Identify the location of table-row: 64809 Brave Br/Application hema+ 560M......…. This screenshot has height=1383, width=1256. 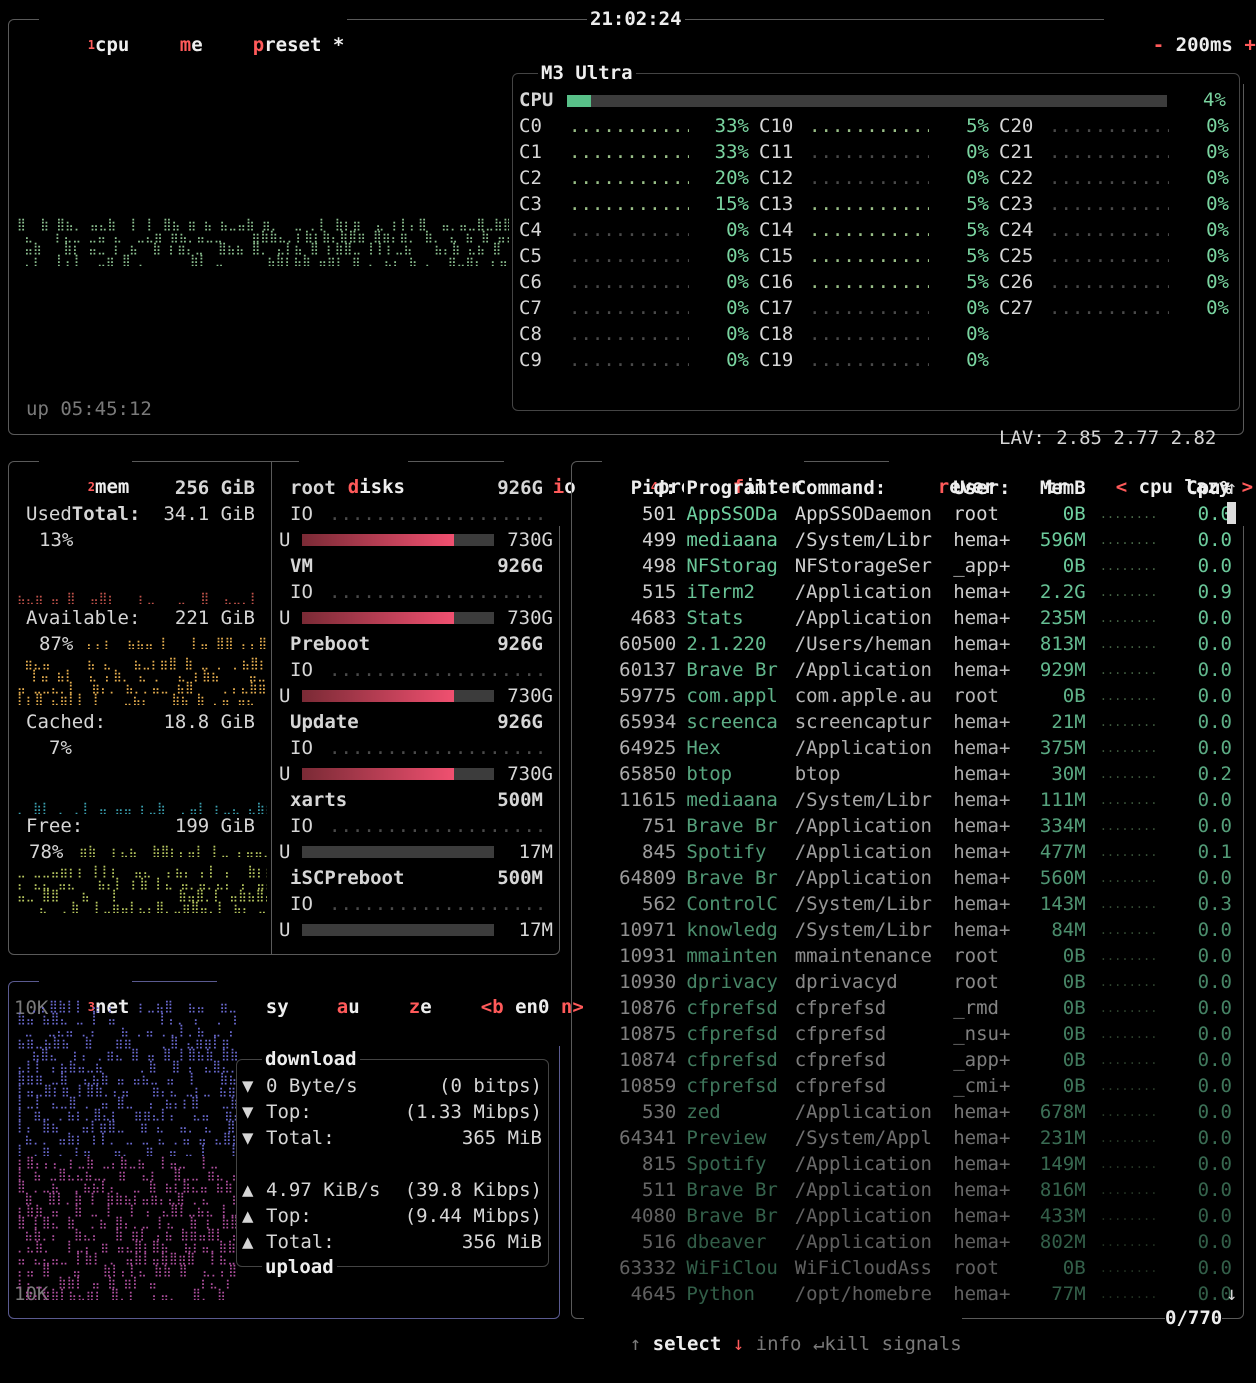
(902, 878).